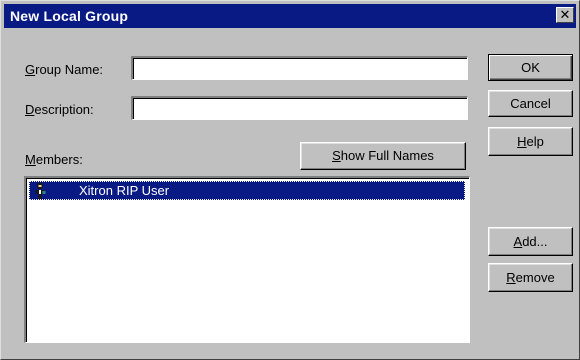 This screenshot has width=580, height=360. Describe the element at coordinates (247, 190) in the screenshot. I see `list-item: Xitron RIP User` at that location.